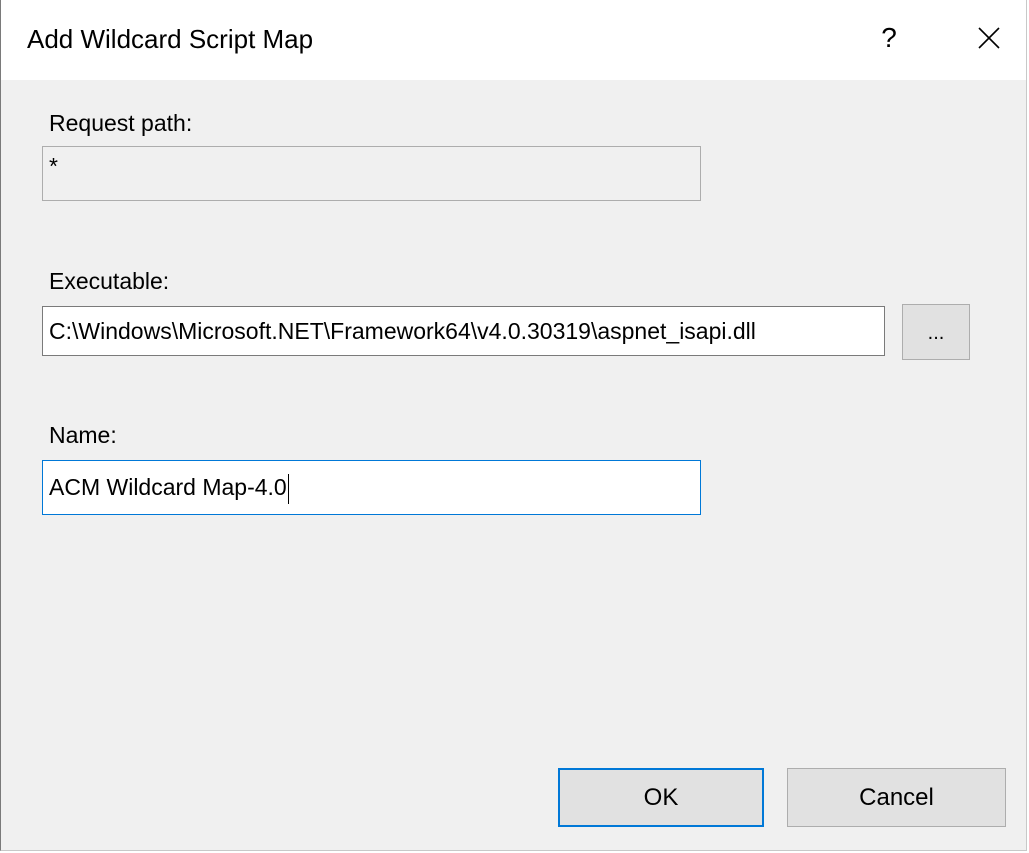  I want to click on text-caret, so click(288, 488).